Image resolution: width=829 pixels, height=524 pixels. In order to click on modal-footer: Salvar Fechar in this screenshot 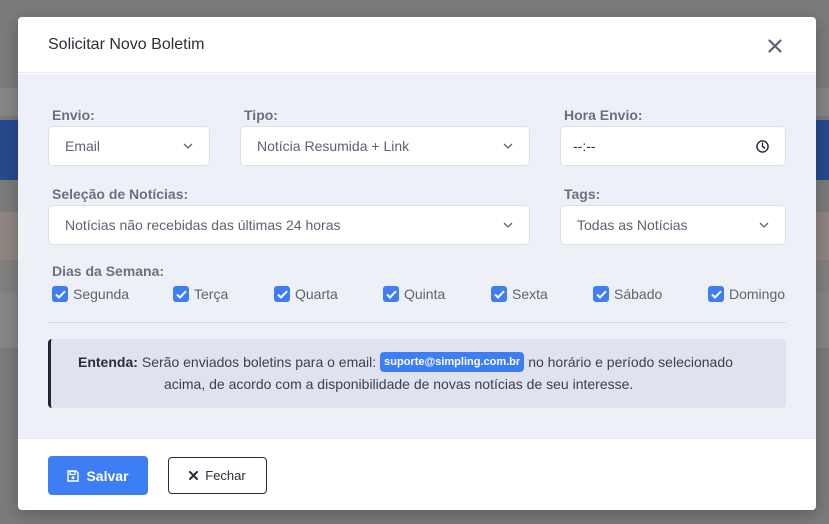, I will do `click(417, 474)`.